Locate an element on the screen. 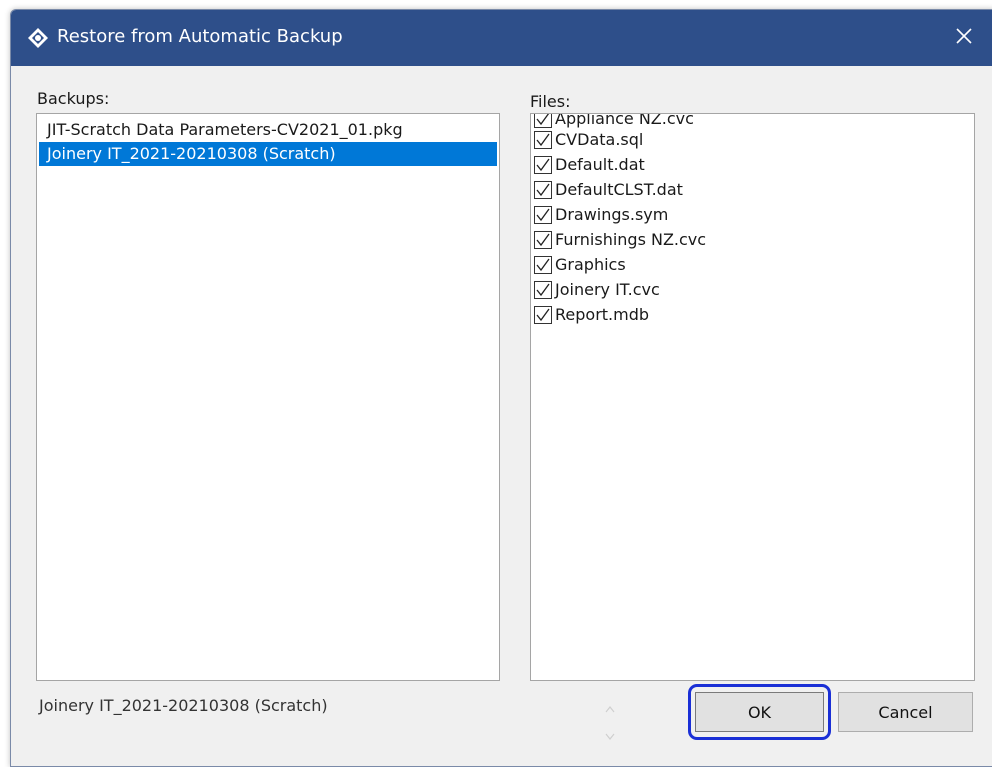 Image resolution: width=992 pixels, height=767 pixels. file-item-label: CVData.sql is located at coordinates (599, 139).